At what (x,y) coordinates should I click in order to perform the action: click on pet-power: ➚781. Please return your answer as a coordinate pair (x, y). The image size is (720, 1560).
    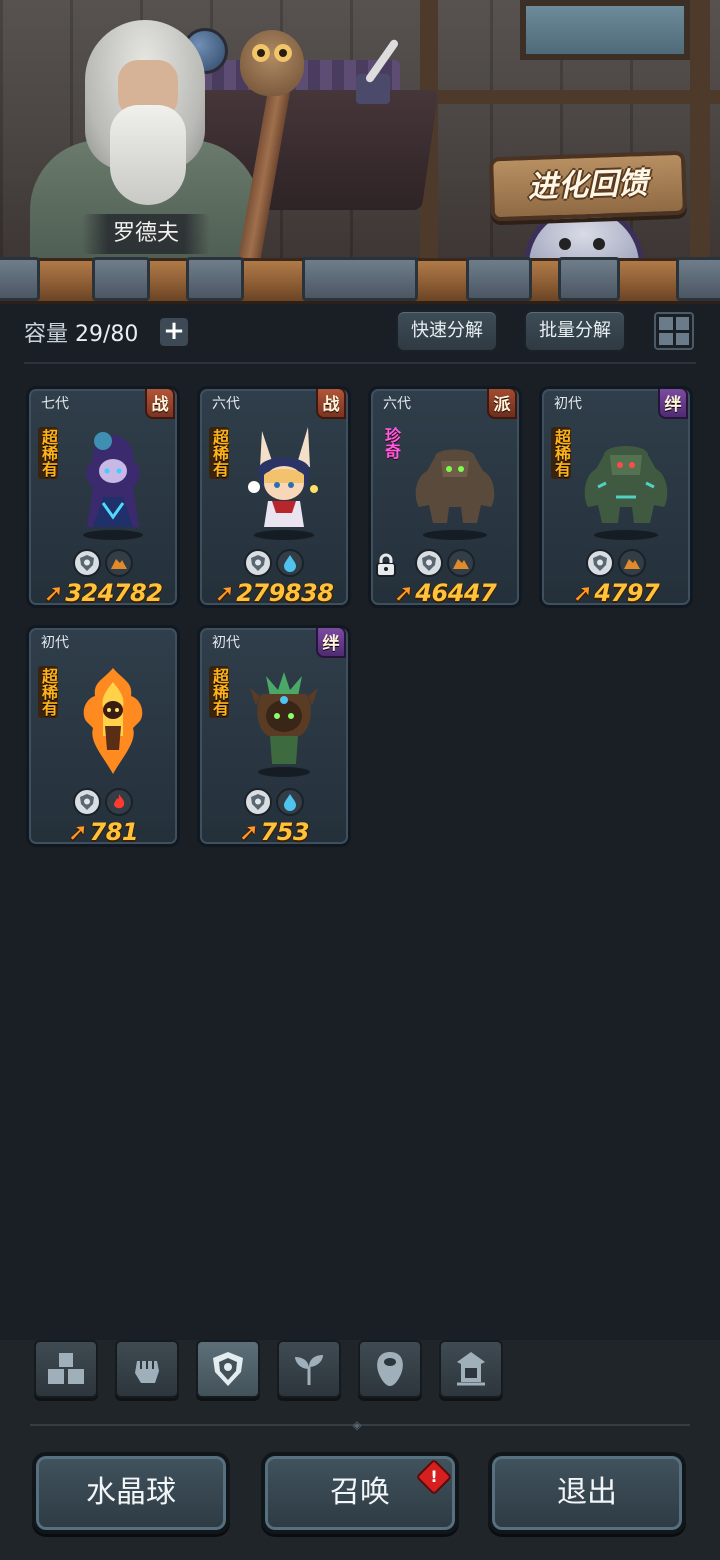
    Looking at the image, I should click on (103, 832).